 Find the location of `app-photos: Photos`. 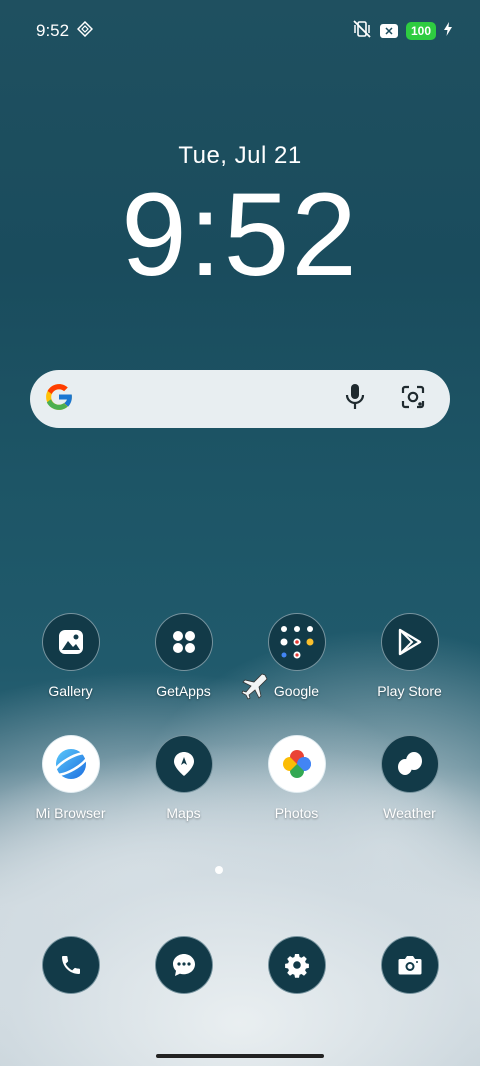

app-photos: Photos is located at coordinates (296, 778).